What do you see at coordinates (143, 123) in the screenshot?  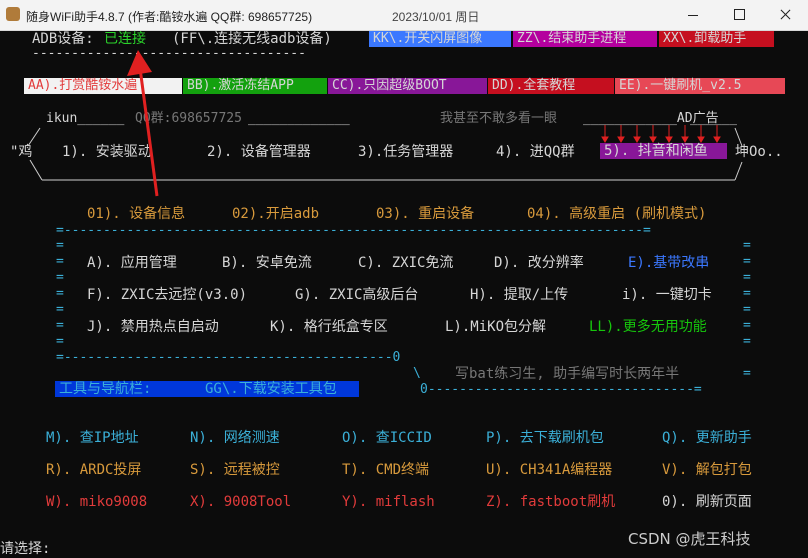 I see `red-pointer-arrow` at bounding box center [143, 123].